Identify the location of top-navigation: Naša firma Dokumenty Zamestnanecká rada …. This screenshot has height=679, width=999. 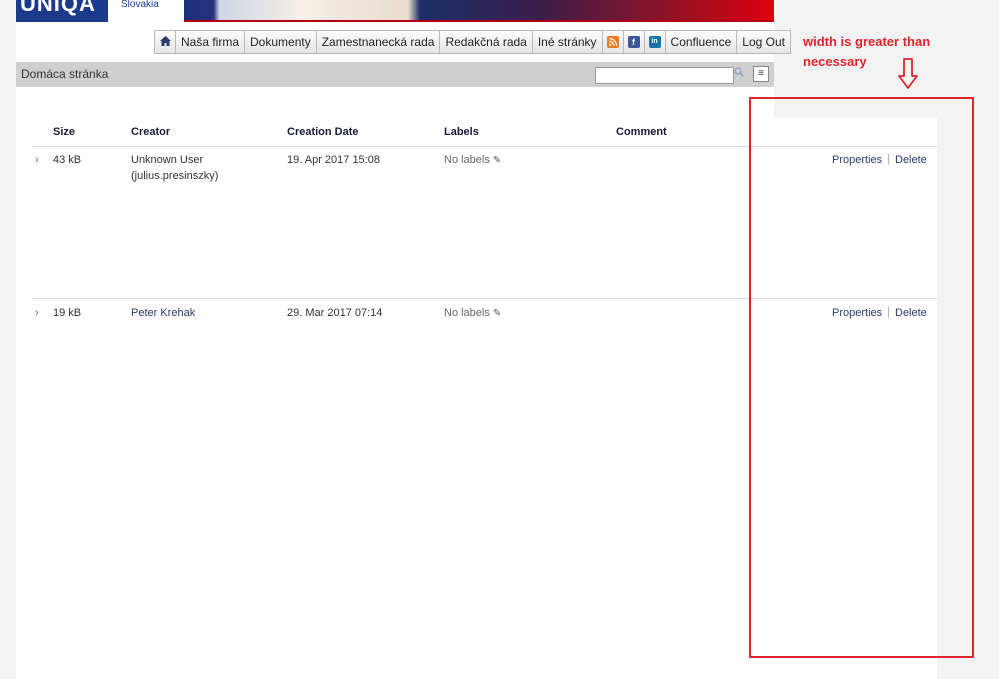
(472, 42).